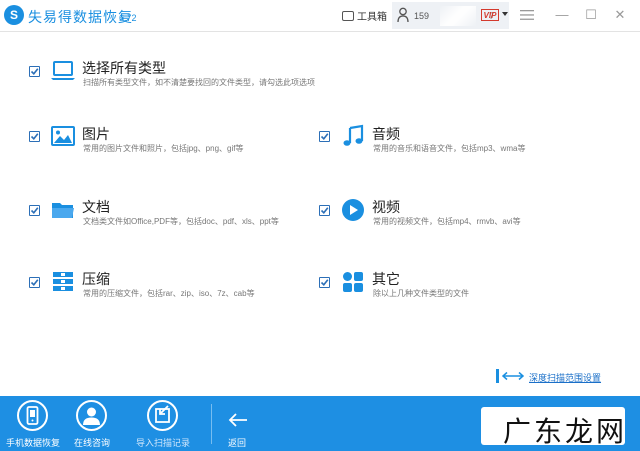 The width and height of the screenshot is (640, 451). Describe the element at coordinates (32, 415) in the screenshot. I see `phone-icon` at that location.